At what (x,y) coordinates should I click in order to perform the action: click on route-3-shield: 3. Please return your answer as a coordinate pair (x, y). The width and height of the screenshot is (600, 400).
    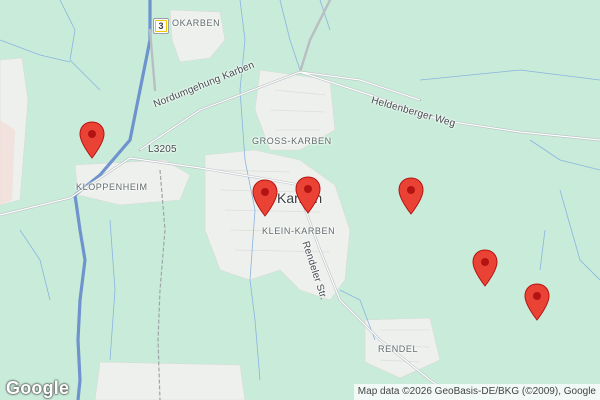
    Looking at the image, I should click on (161, 26).